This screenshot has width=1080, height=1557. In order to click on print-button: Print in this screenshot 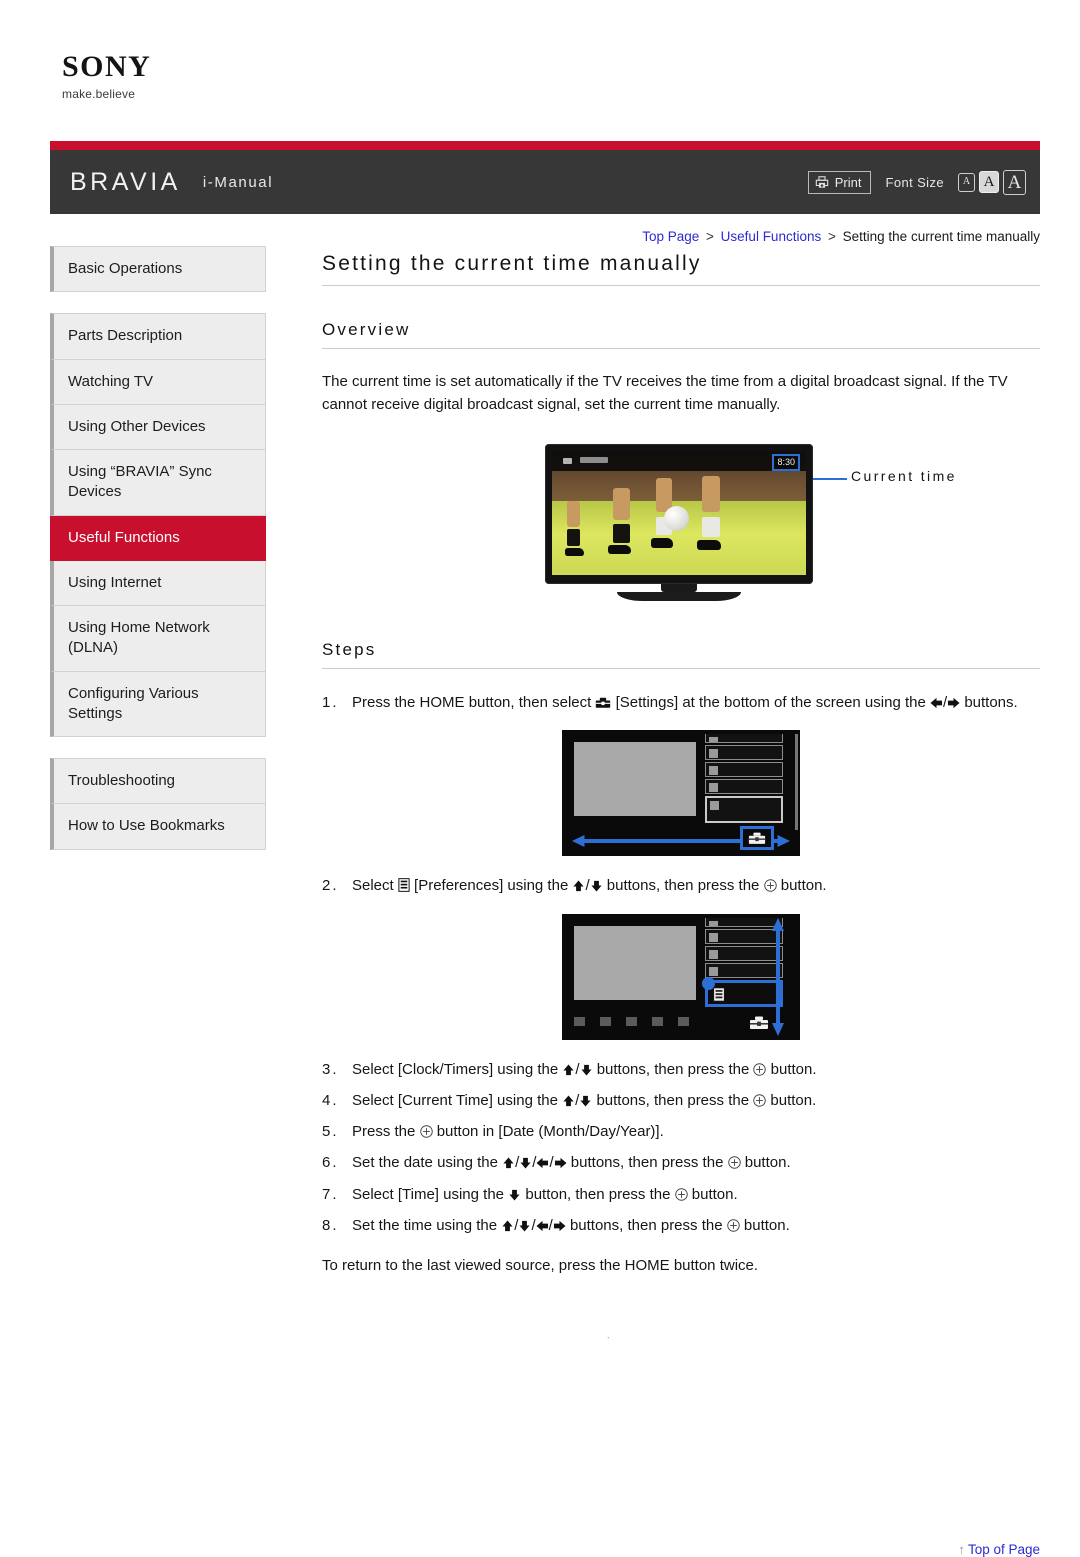, I will do `click(839, 182)`.